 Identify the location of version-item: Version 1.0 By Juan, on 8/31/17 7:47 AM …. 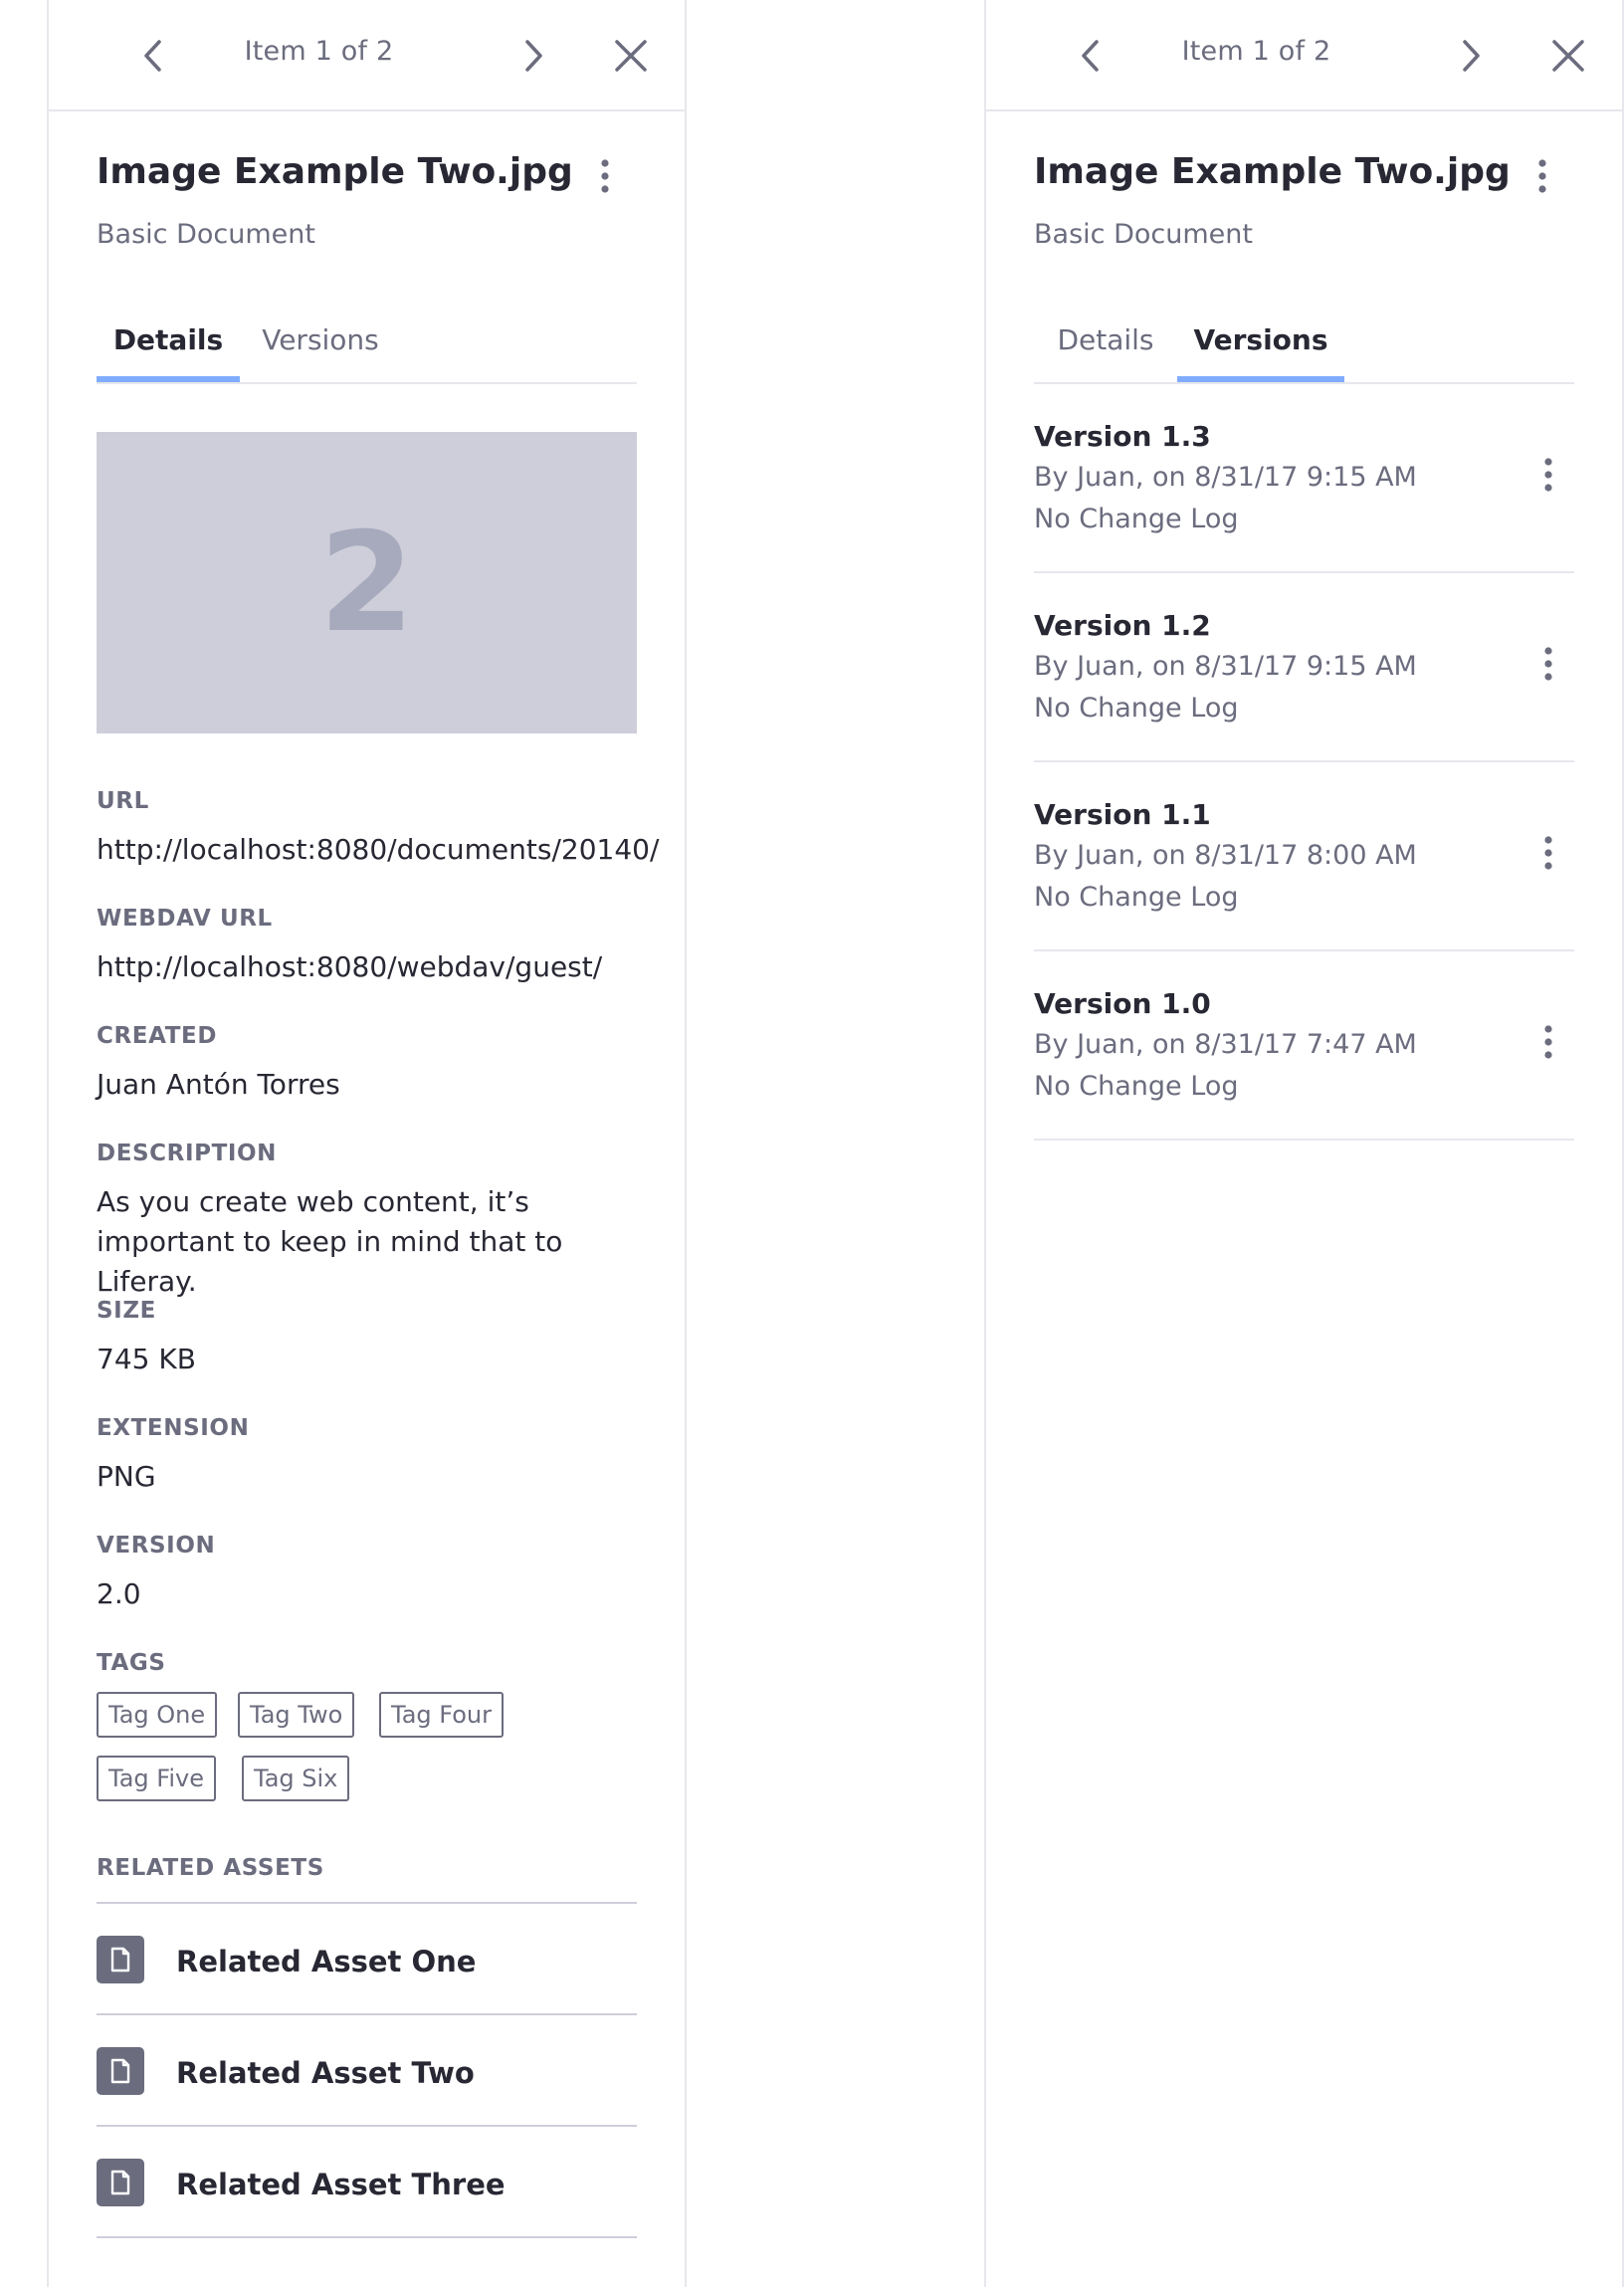
(1304, 1046).